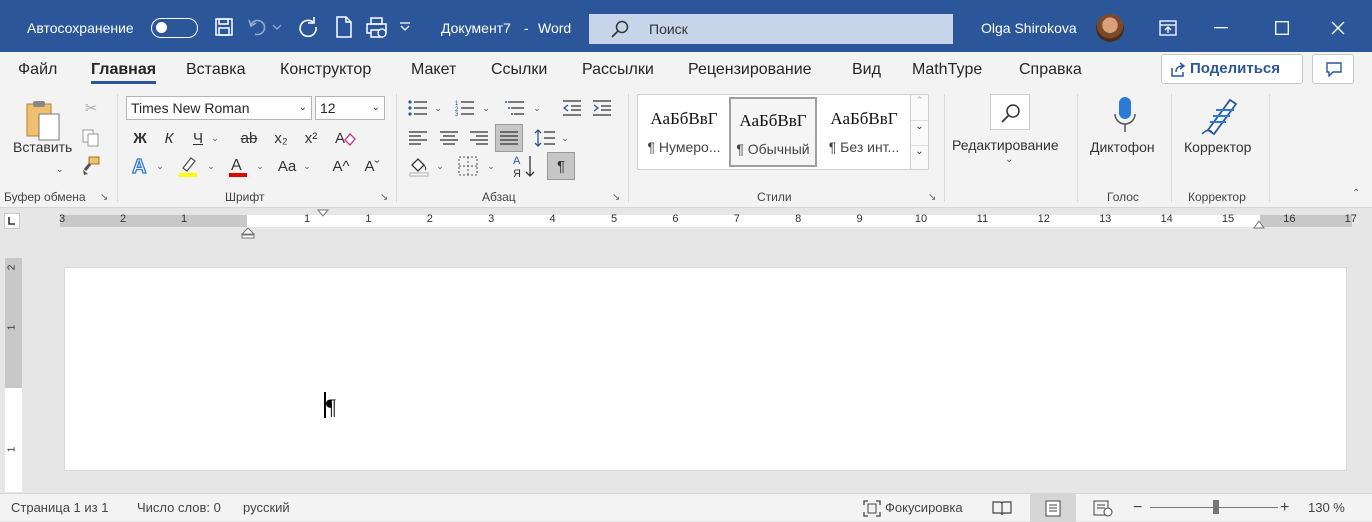 Image resolution: width=1372 pixels, height=522 pixels. Describe the element at coordinates (1216, 507) in the screenshot. I see `zoom-slider-thumb` at that location.